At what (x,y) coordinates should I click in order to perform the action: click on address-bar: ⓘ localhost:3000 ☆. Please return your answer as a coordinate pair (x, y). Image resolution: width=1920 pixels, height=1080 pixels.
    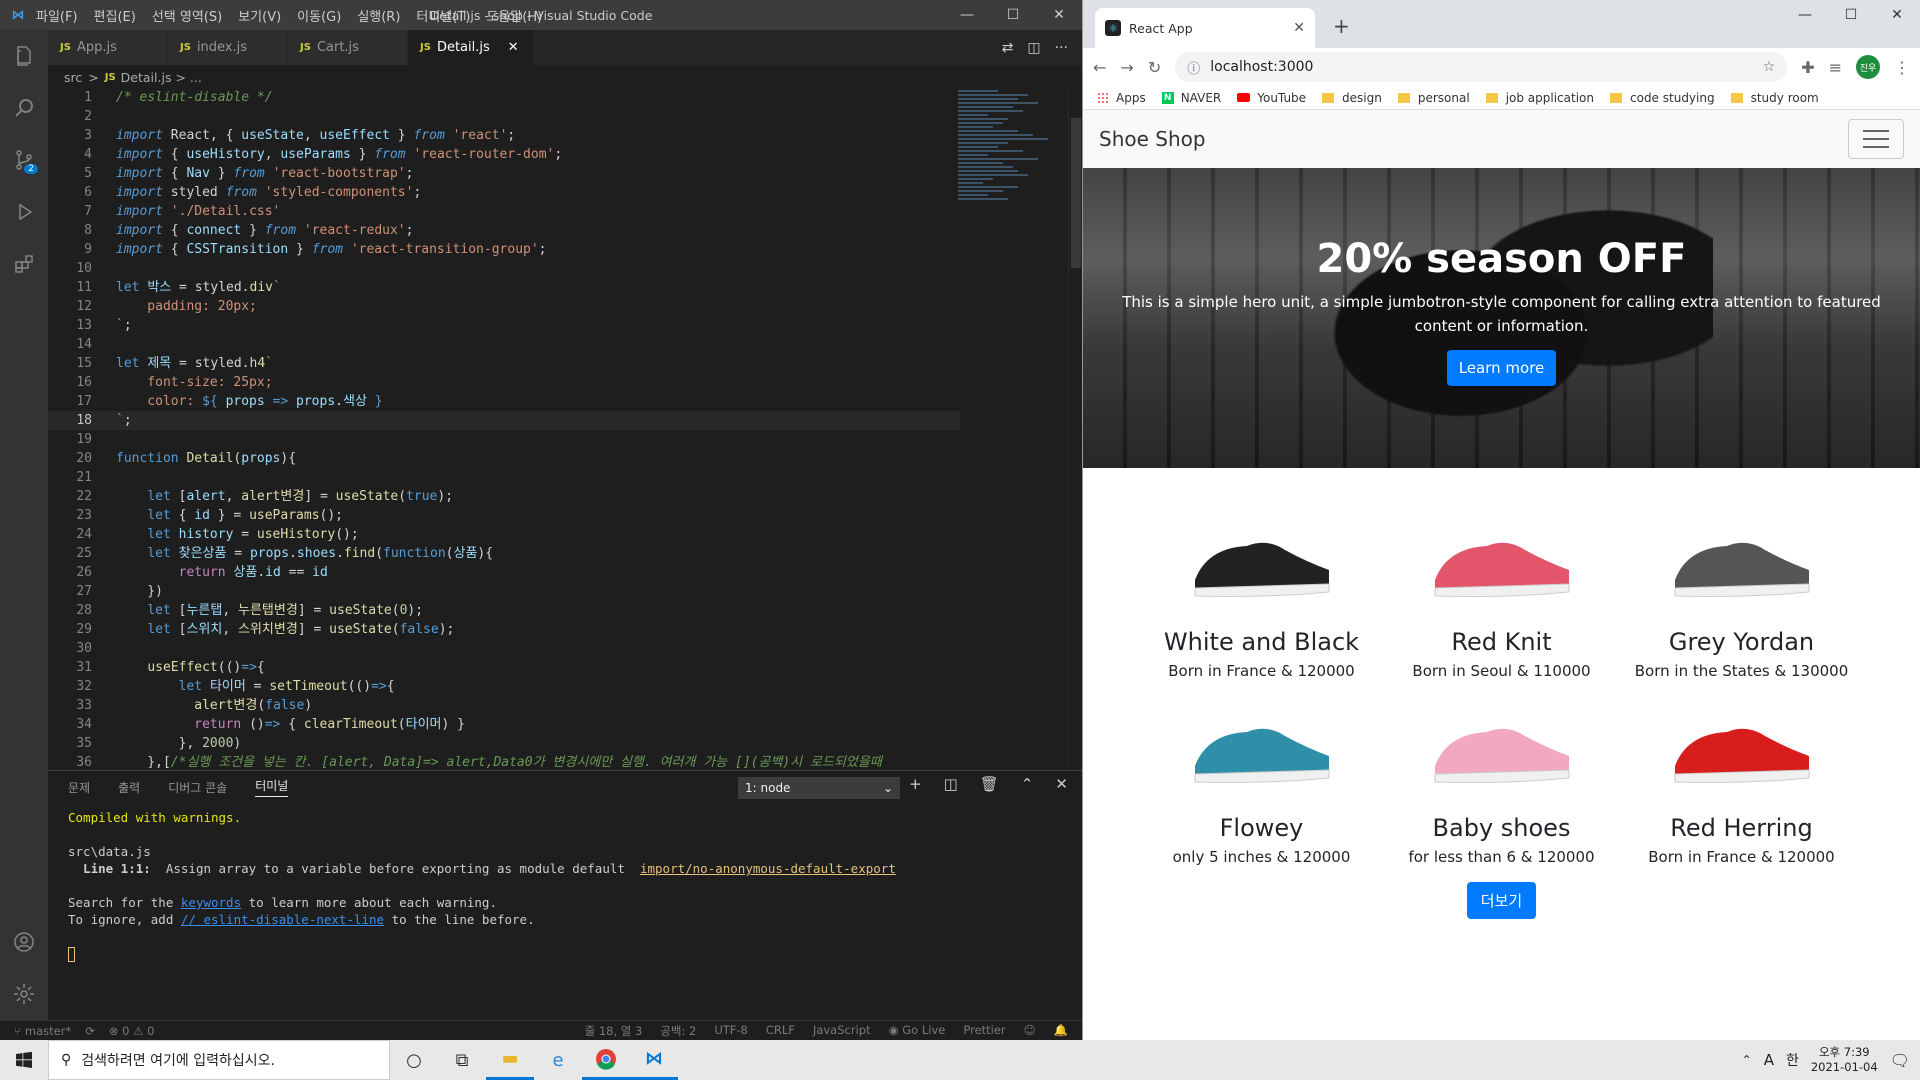
    Looking at the image, I should click on (1481, 67).